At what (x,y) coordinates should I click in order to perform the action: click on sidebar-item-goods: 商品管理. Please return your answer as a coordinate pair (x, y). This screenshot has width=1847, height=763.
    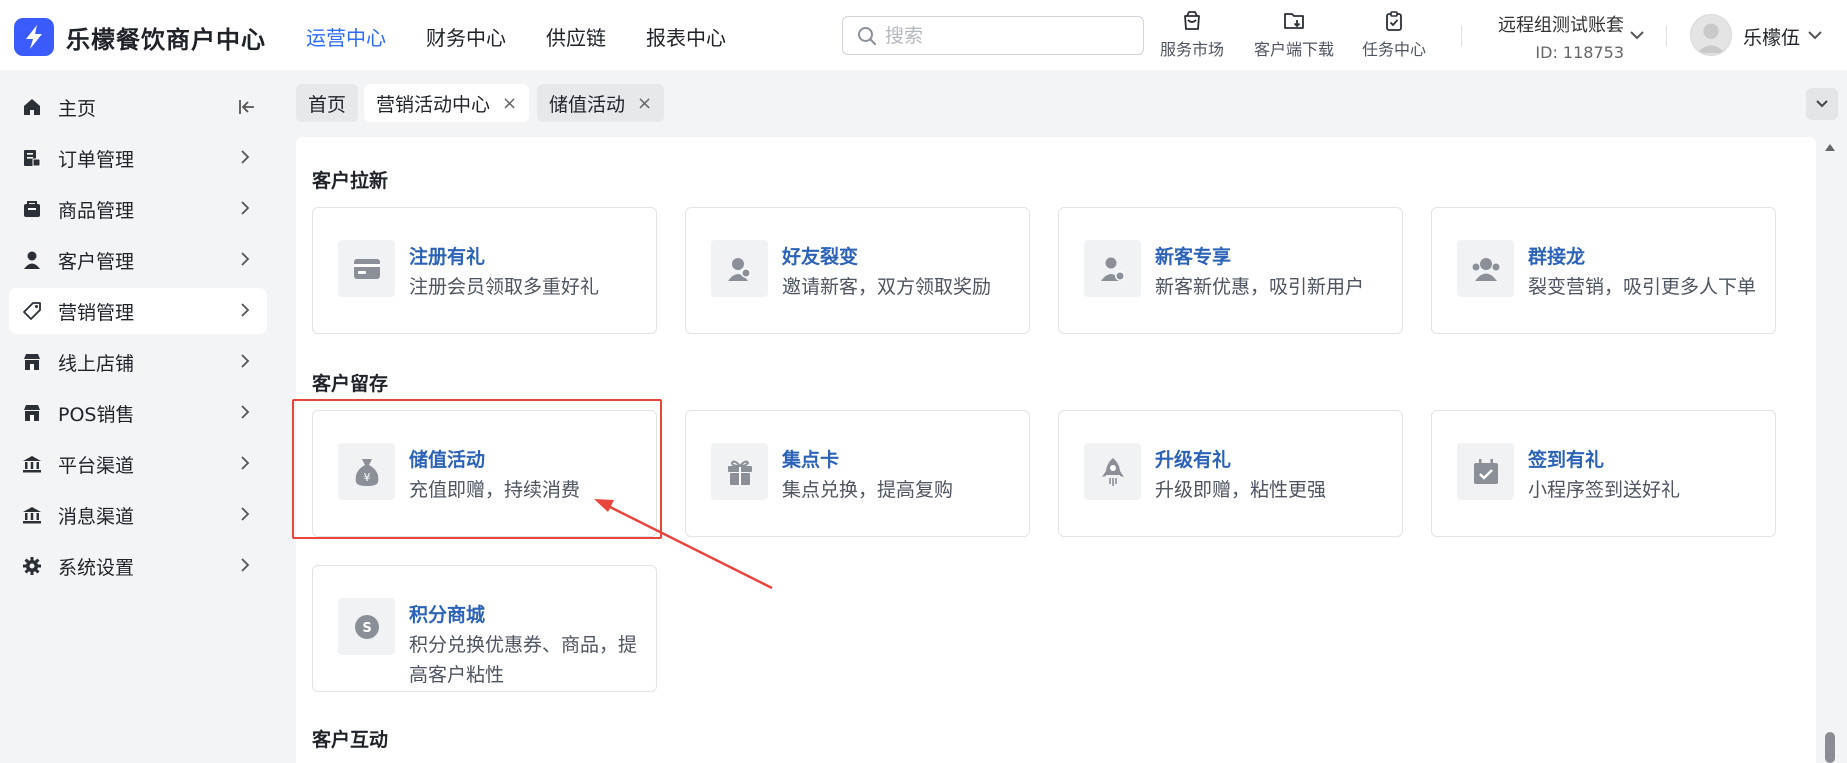
    Looking at the image, I should click on (138, 209).